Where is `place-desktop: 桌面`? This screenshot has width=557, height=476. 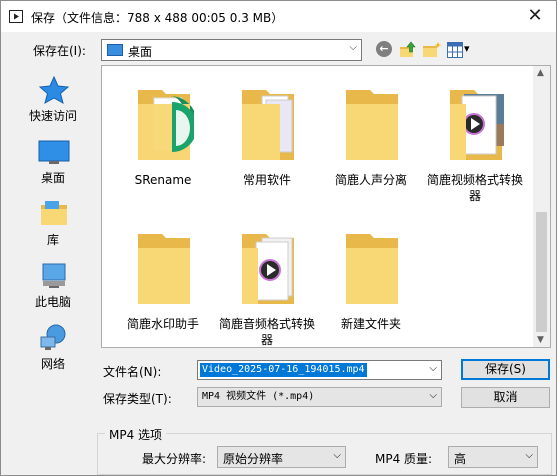
place-desktop: 桌面 is located at coordinates (53, 161).